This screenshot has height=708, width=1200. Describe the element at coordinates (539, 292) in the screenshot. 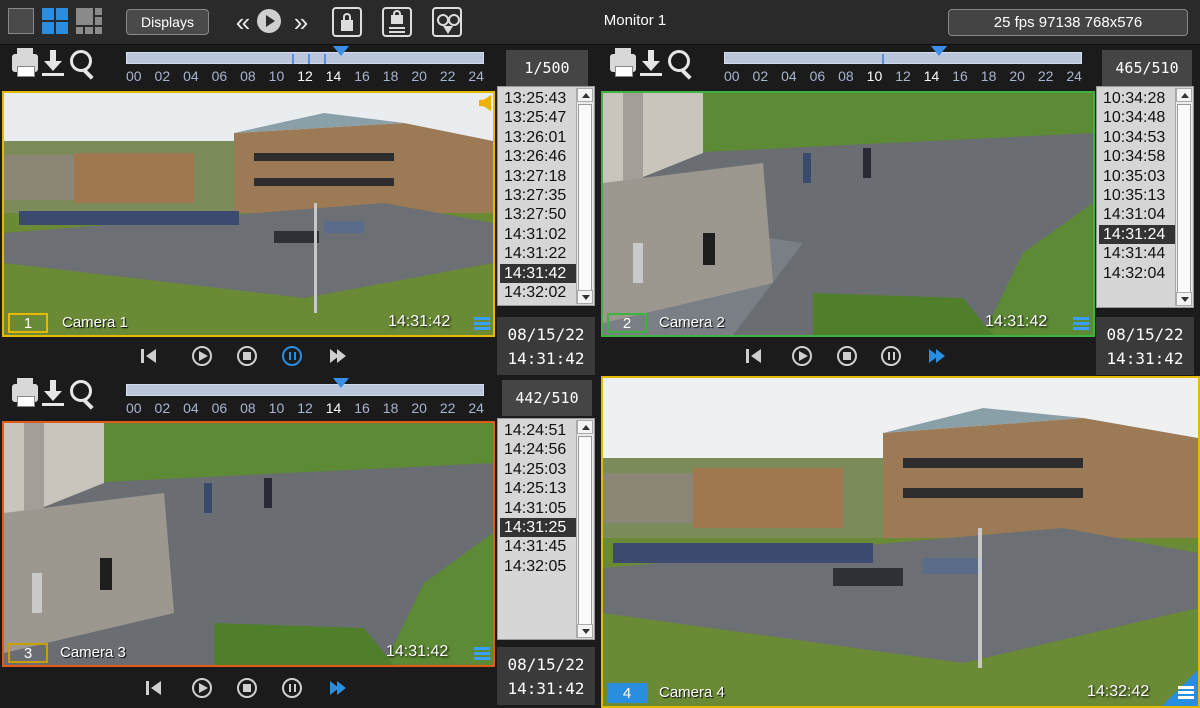

I see `list-item: 14:32:02` at that location.